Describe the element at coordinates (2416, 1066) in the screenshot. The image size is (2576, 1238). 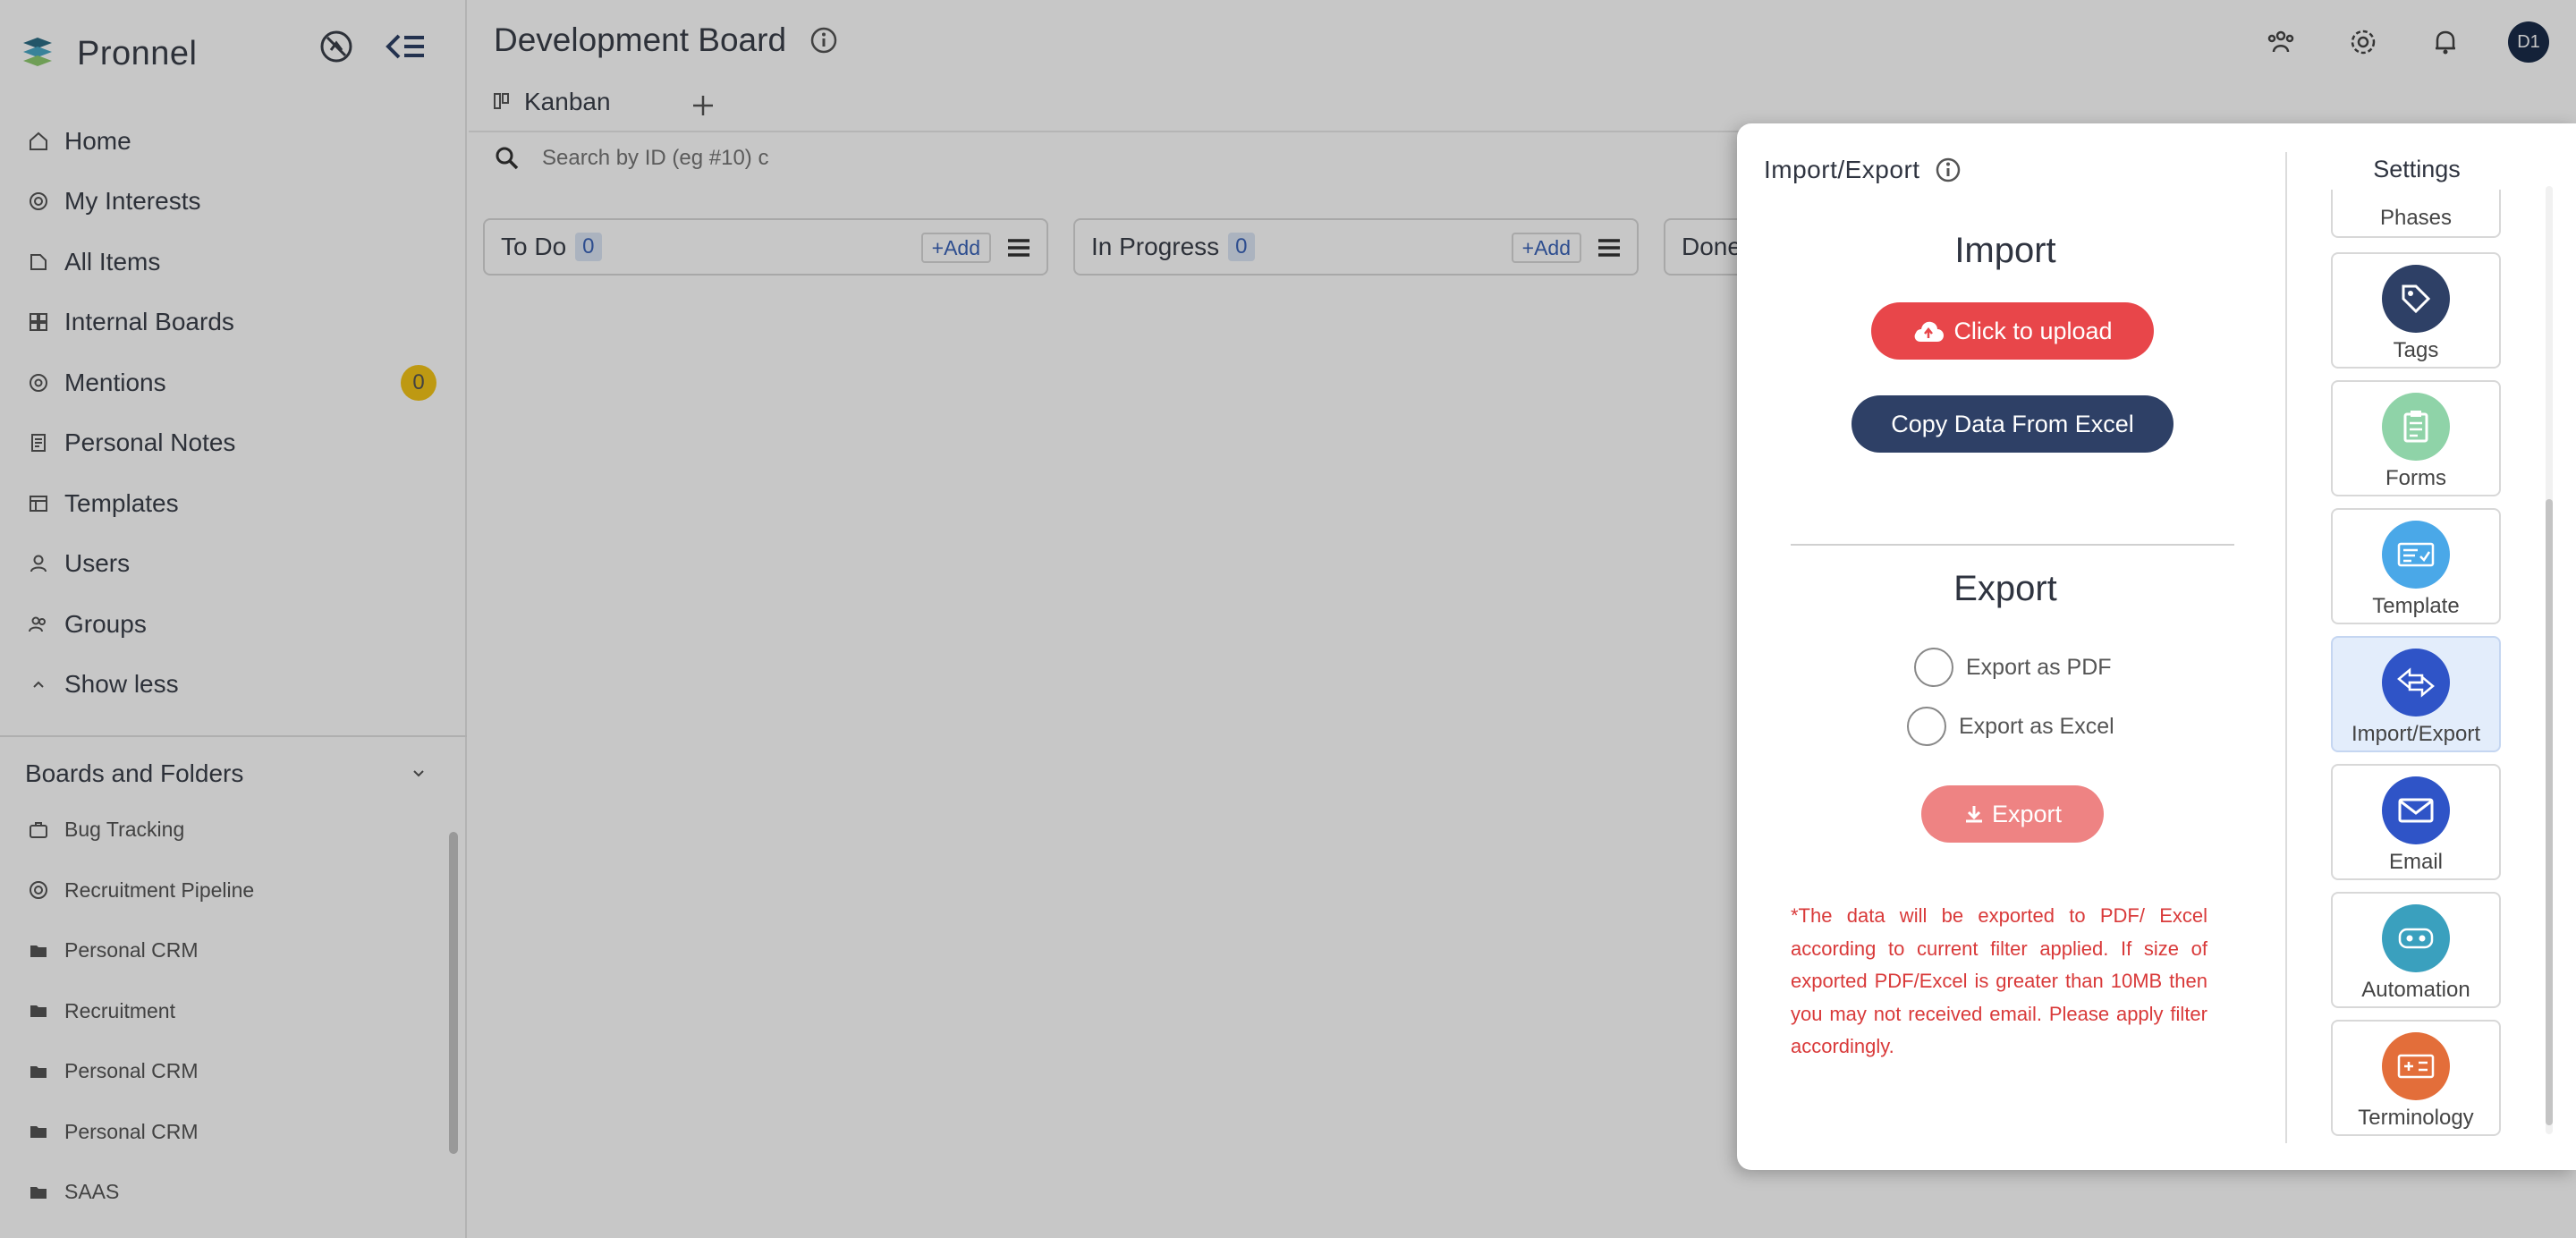
I see `terminology-icon` at that location.